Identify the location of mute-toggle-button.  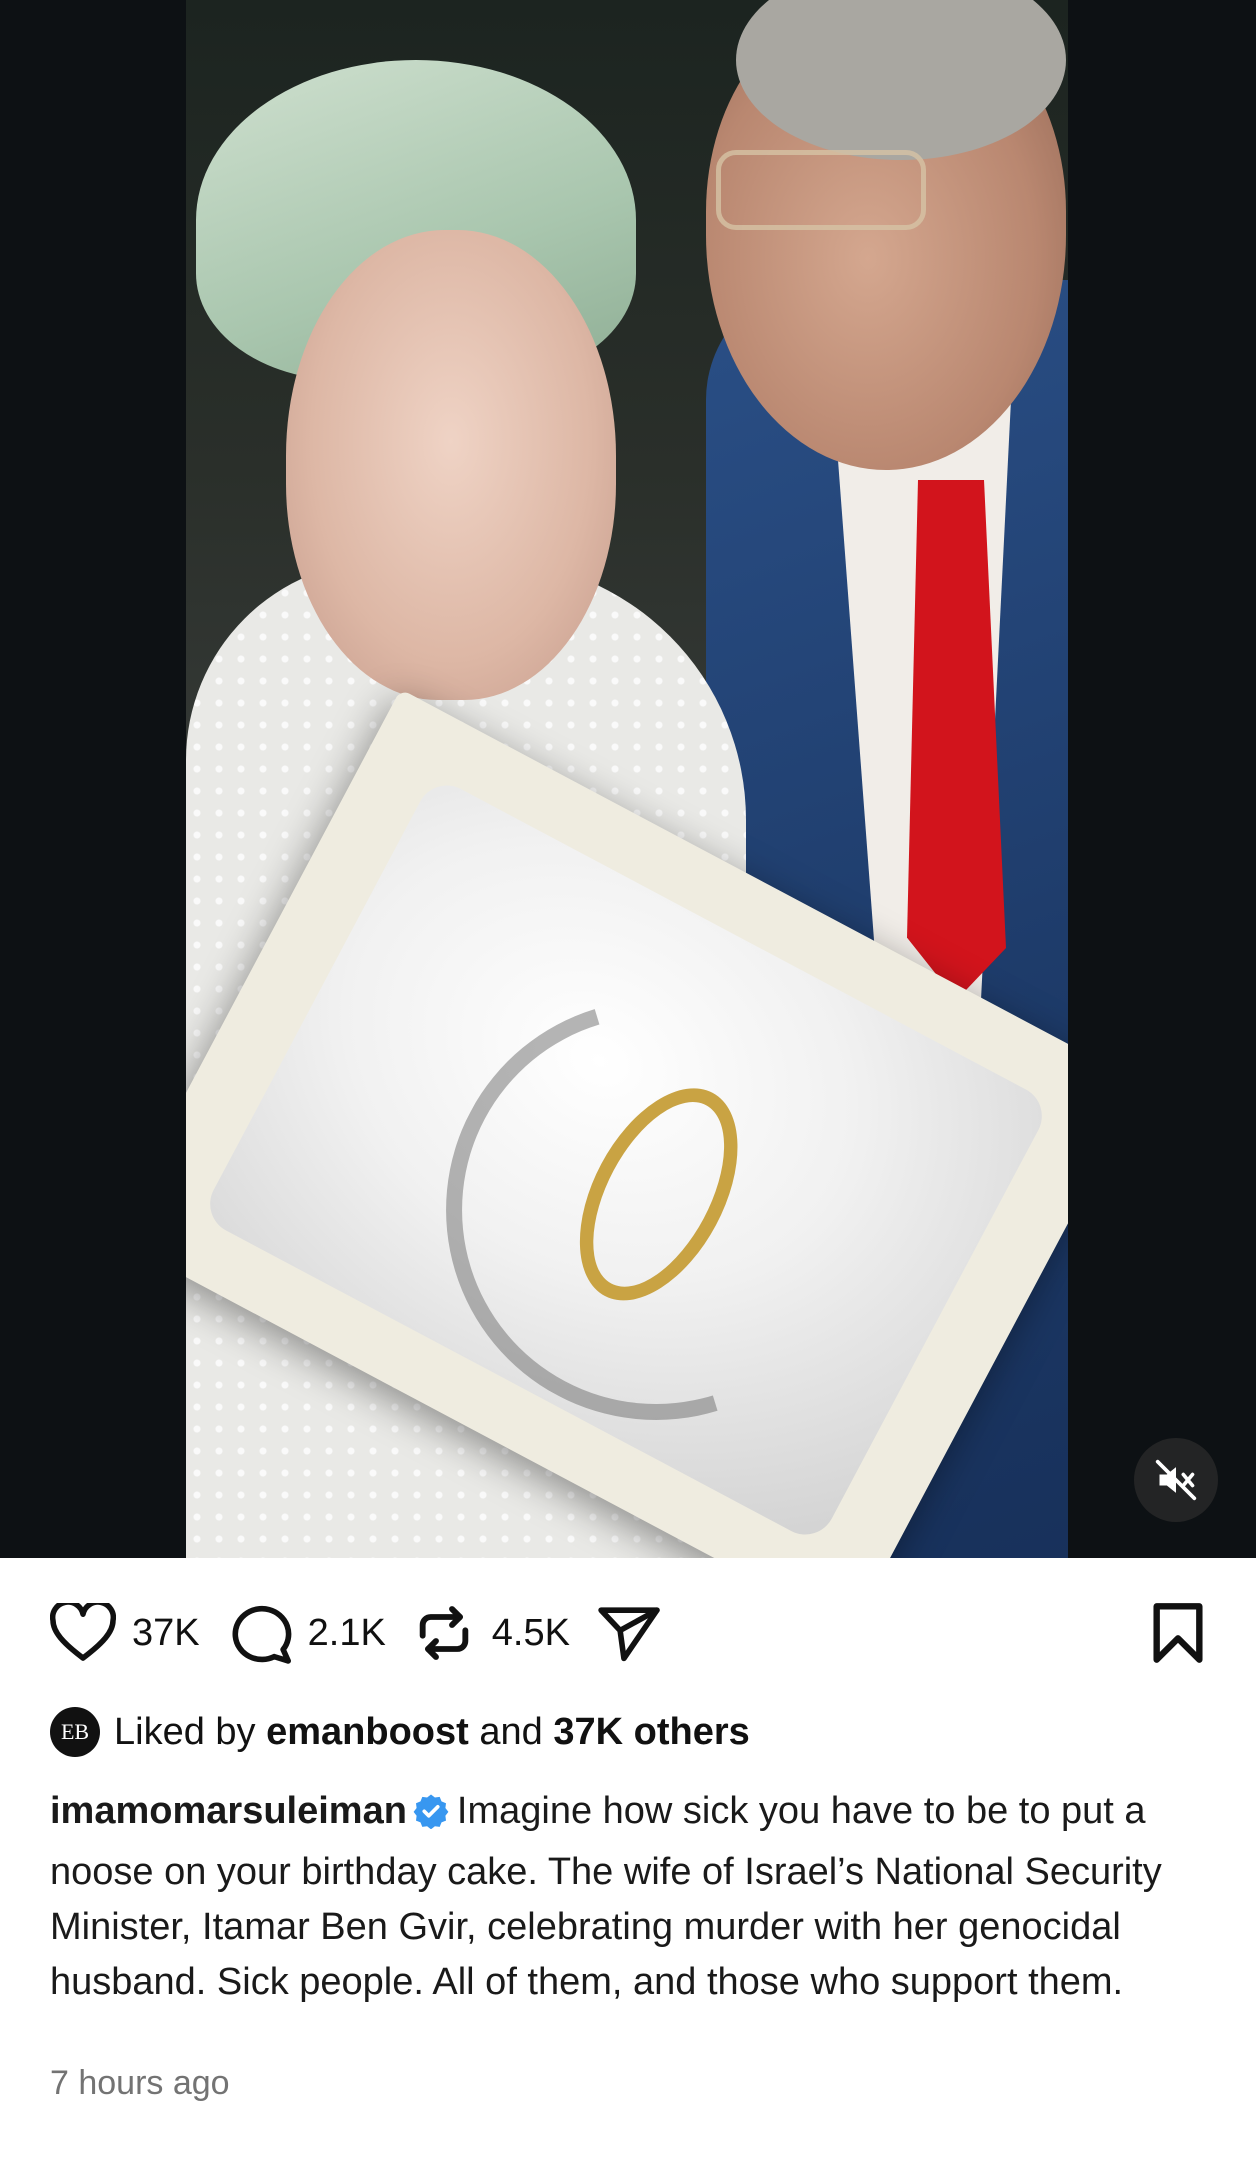
(1176, 1480).